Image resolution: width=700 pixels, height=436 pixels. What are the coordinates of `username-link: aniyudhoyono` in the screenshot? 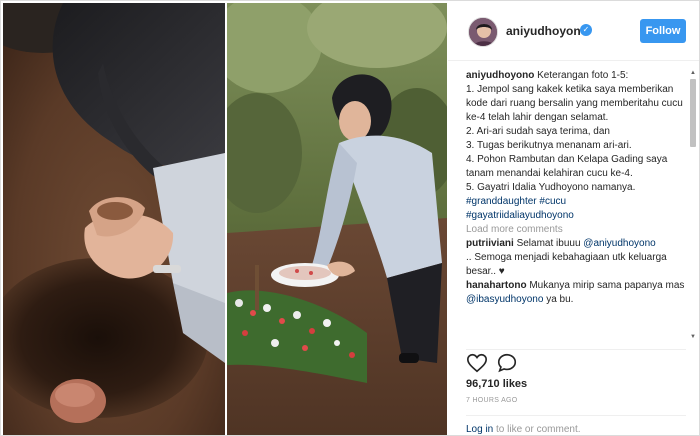 It's located at (547, 31).